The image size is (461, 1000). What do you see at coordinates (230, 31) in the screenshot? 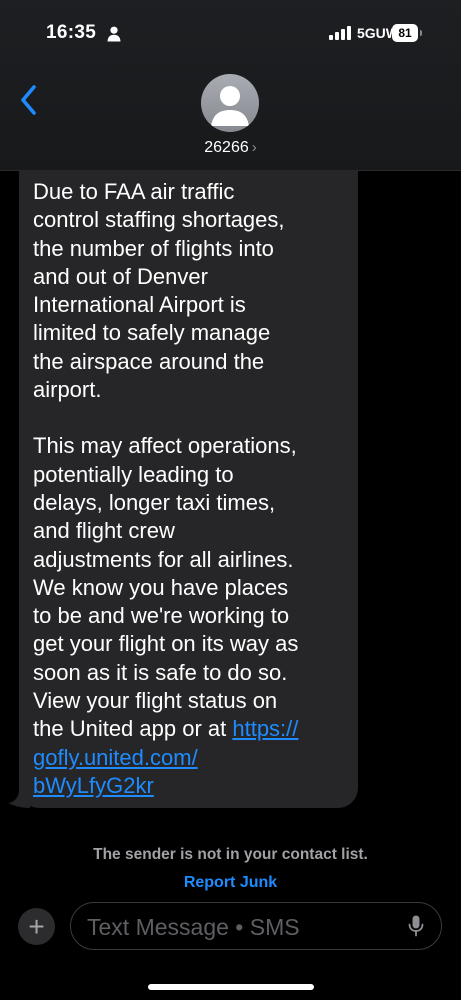
I see `status-bar: 16:35 5GUW 81` at bounding box center [230, 31].